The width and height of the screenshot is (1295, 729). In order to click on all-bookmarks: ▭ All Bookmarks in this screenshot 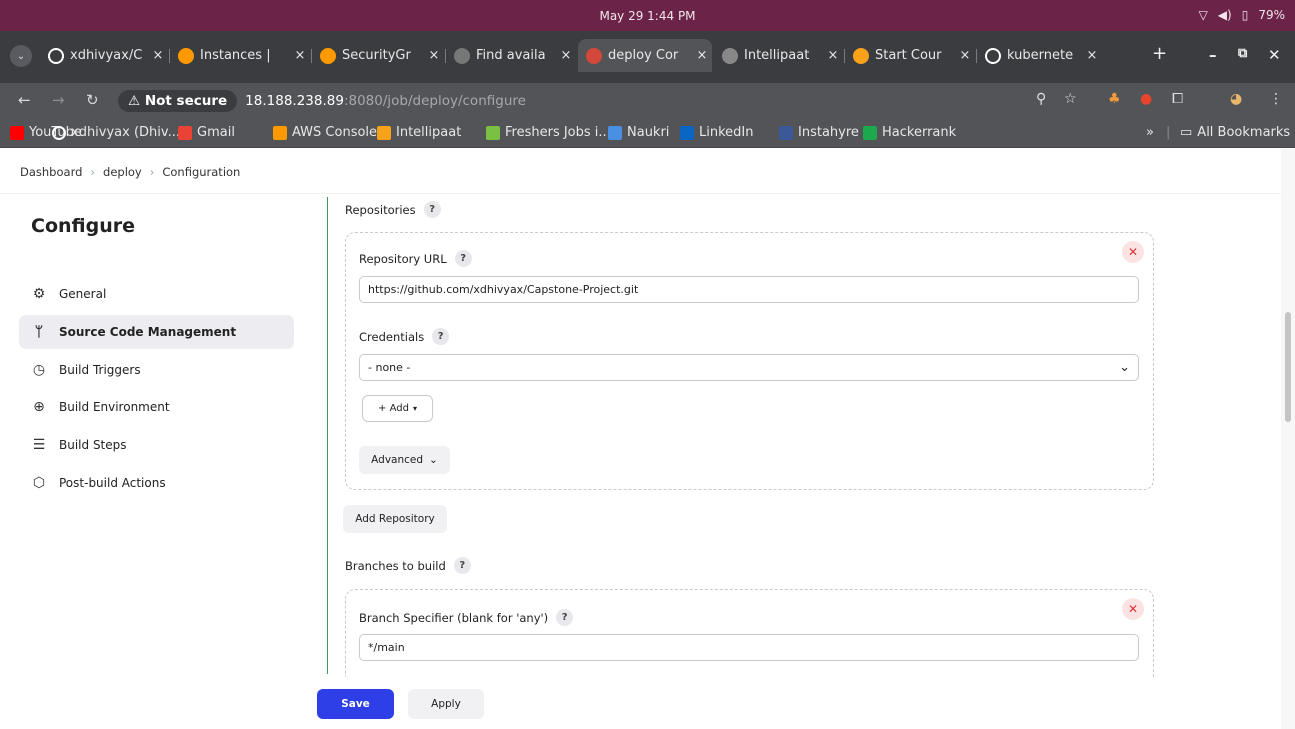, I will do `click(1235, 132)`.